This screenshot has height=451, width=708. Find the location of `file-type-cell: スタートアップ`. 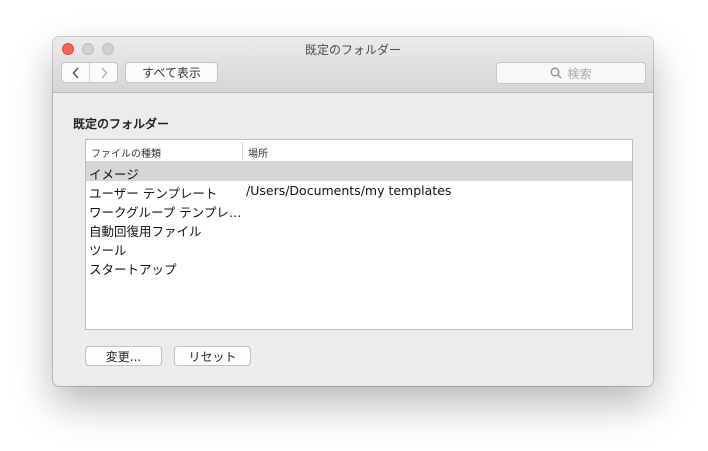

file-type-cell: スタートアップ is located at coordinates (133, 269).